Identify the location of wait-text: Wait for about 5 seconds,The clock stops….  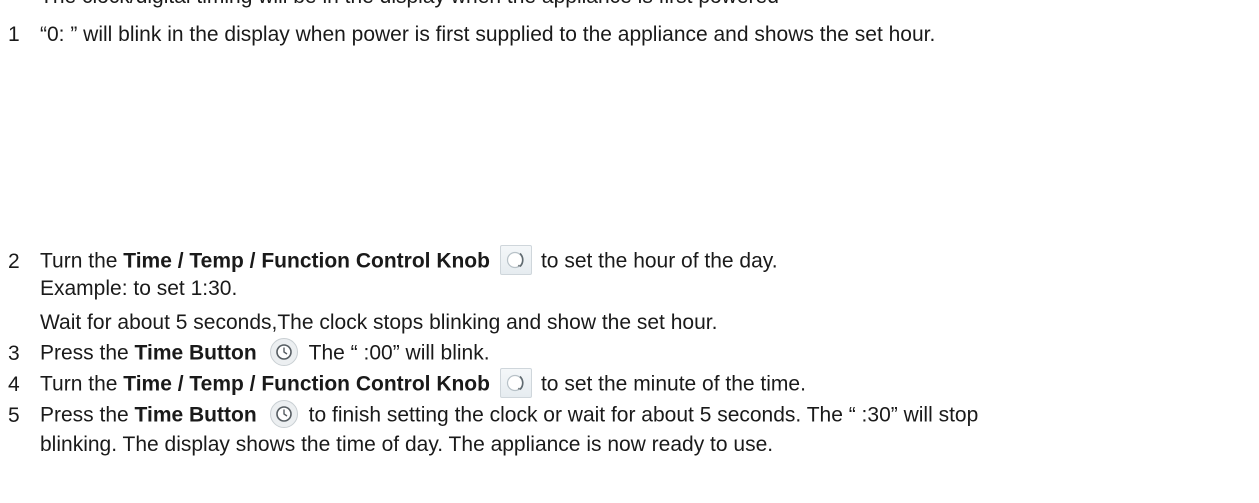
(379, 322).